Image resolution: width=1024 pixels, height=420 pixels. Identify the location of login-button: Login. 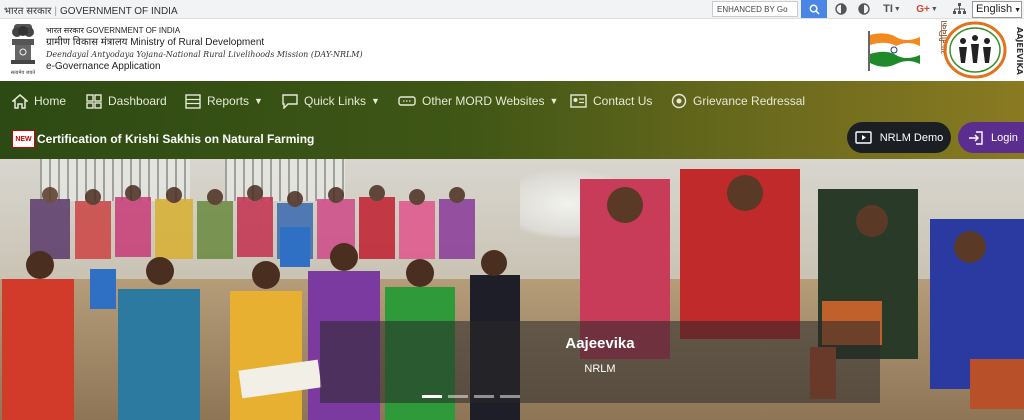
(991, 137).